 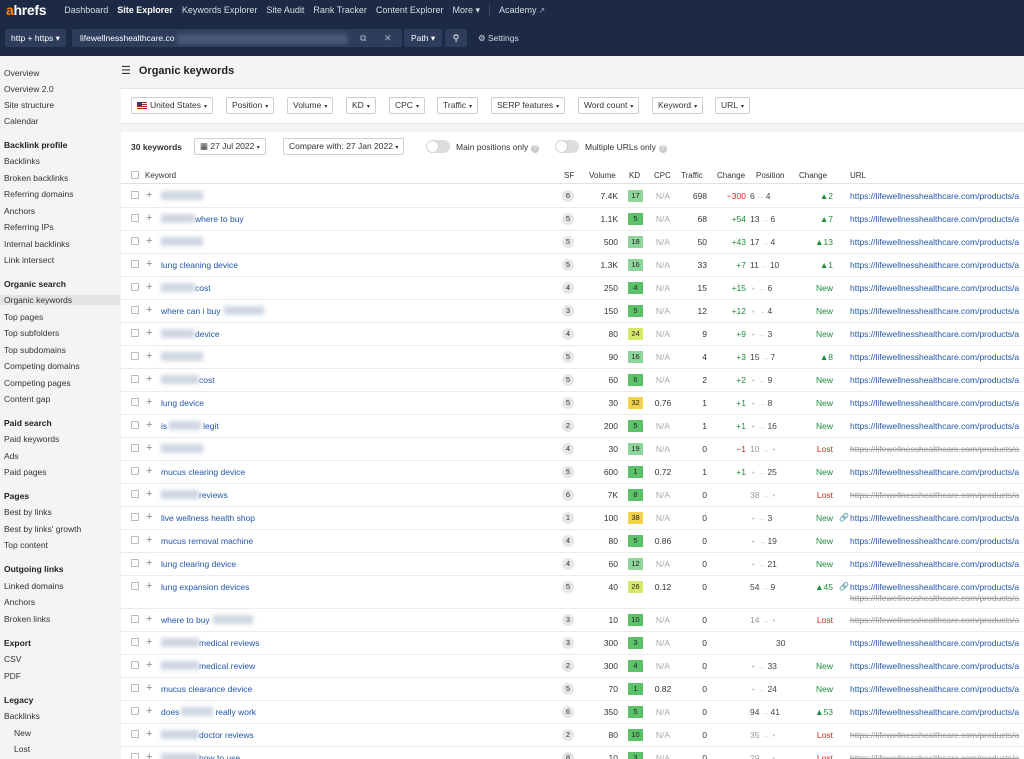 What do you see at coordinates (361, 105) in the screenshot?
I see `filter-kd: KD ▾` at bounding box center [361, 105].